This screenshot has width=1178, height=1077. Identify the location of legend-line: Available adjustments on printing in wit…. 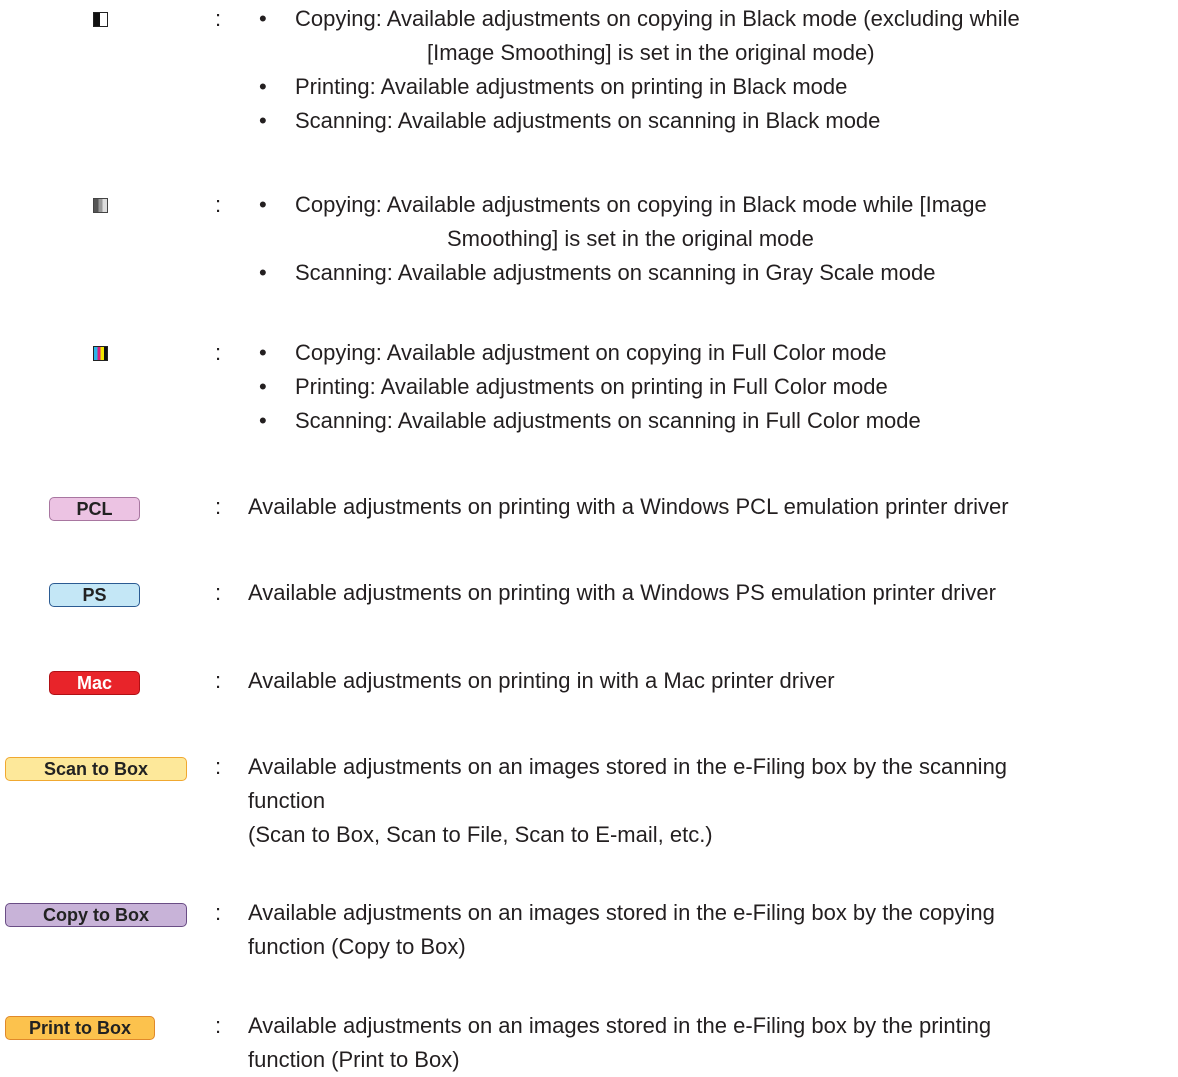
(541, 680).